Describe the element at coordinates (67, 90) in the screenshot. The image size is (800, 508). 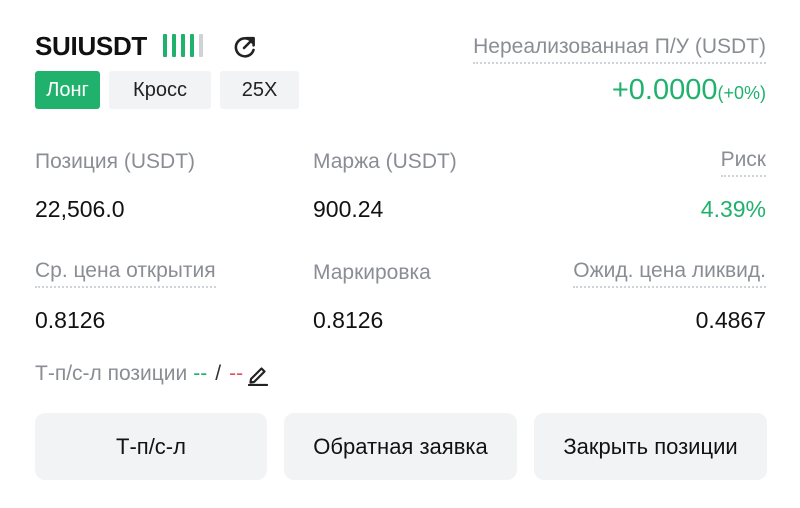
I see `side-badge: Лонг` at that location.